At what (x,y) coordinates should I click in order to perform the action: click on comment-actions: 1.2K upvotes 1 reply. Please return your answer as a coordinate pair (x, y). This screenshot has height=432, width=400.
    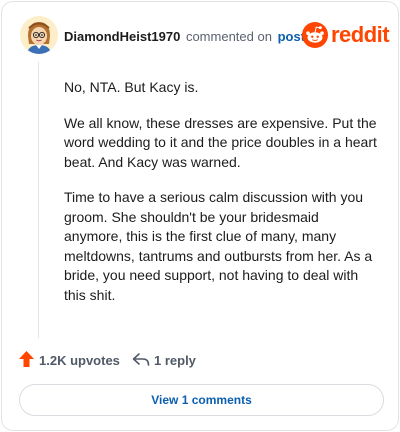
    Looking at the image, I should click on (138, 360).